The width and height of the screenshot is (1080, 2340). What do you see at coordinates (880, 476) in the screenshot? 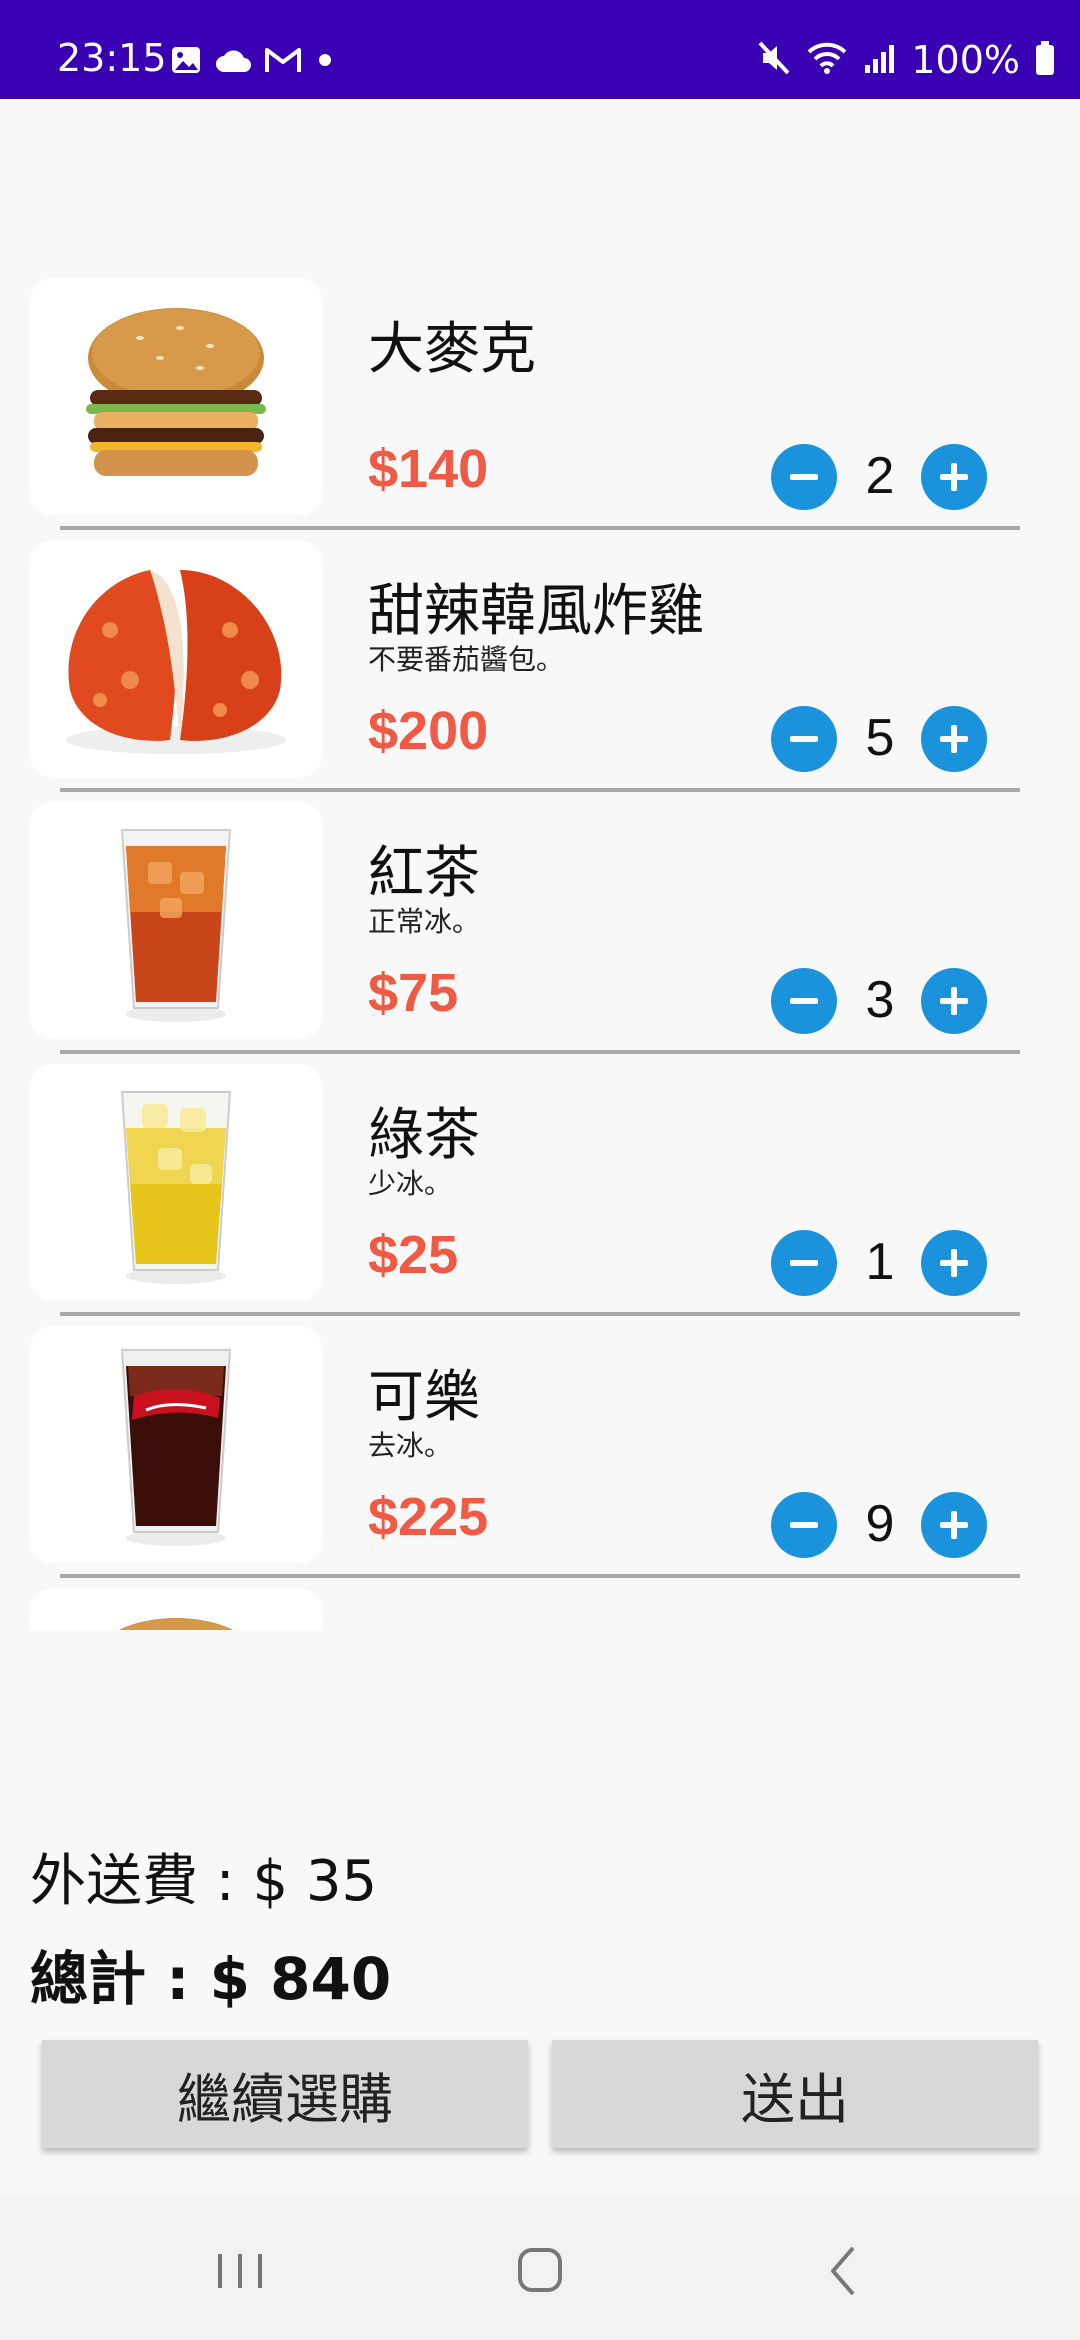
I see `qty-value: 2` at bounding box center [880, 476].